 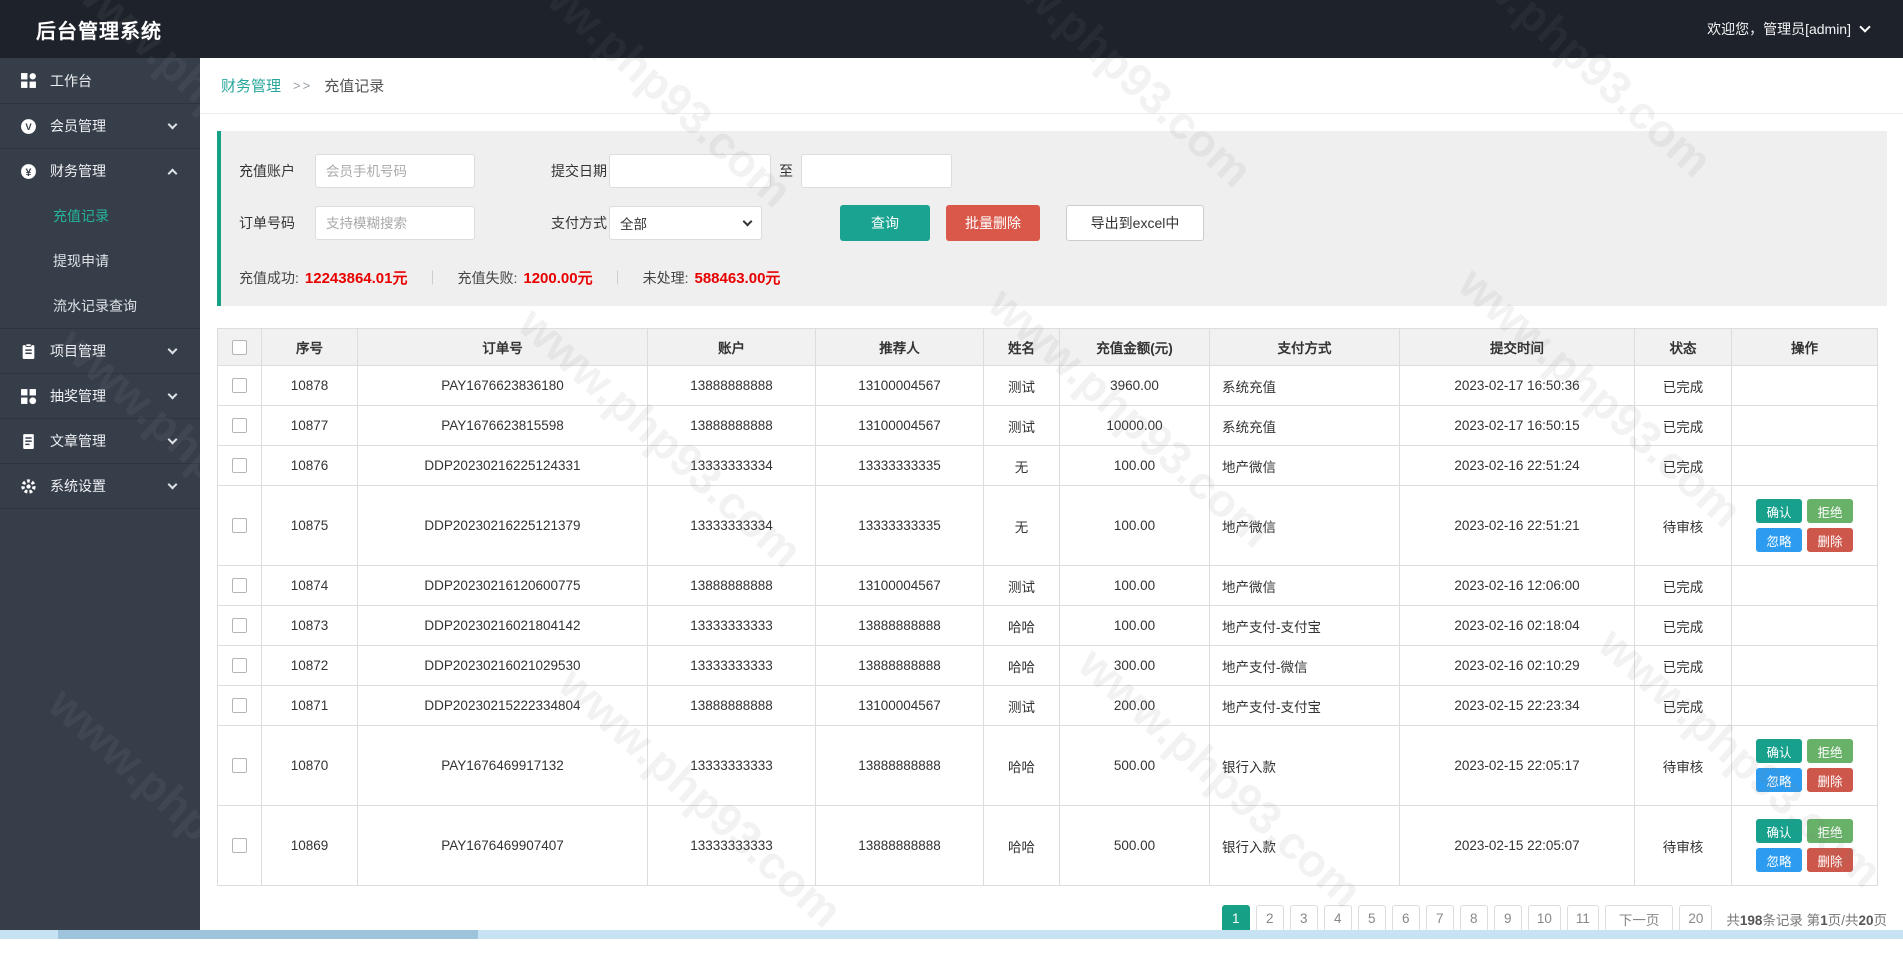 What do you see at coordinates (666, 278) in the screenshot?
I see `stat-pending-label: 未处理:` at bounding box center [666, 278].